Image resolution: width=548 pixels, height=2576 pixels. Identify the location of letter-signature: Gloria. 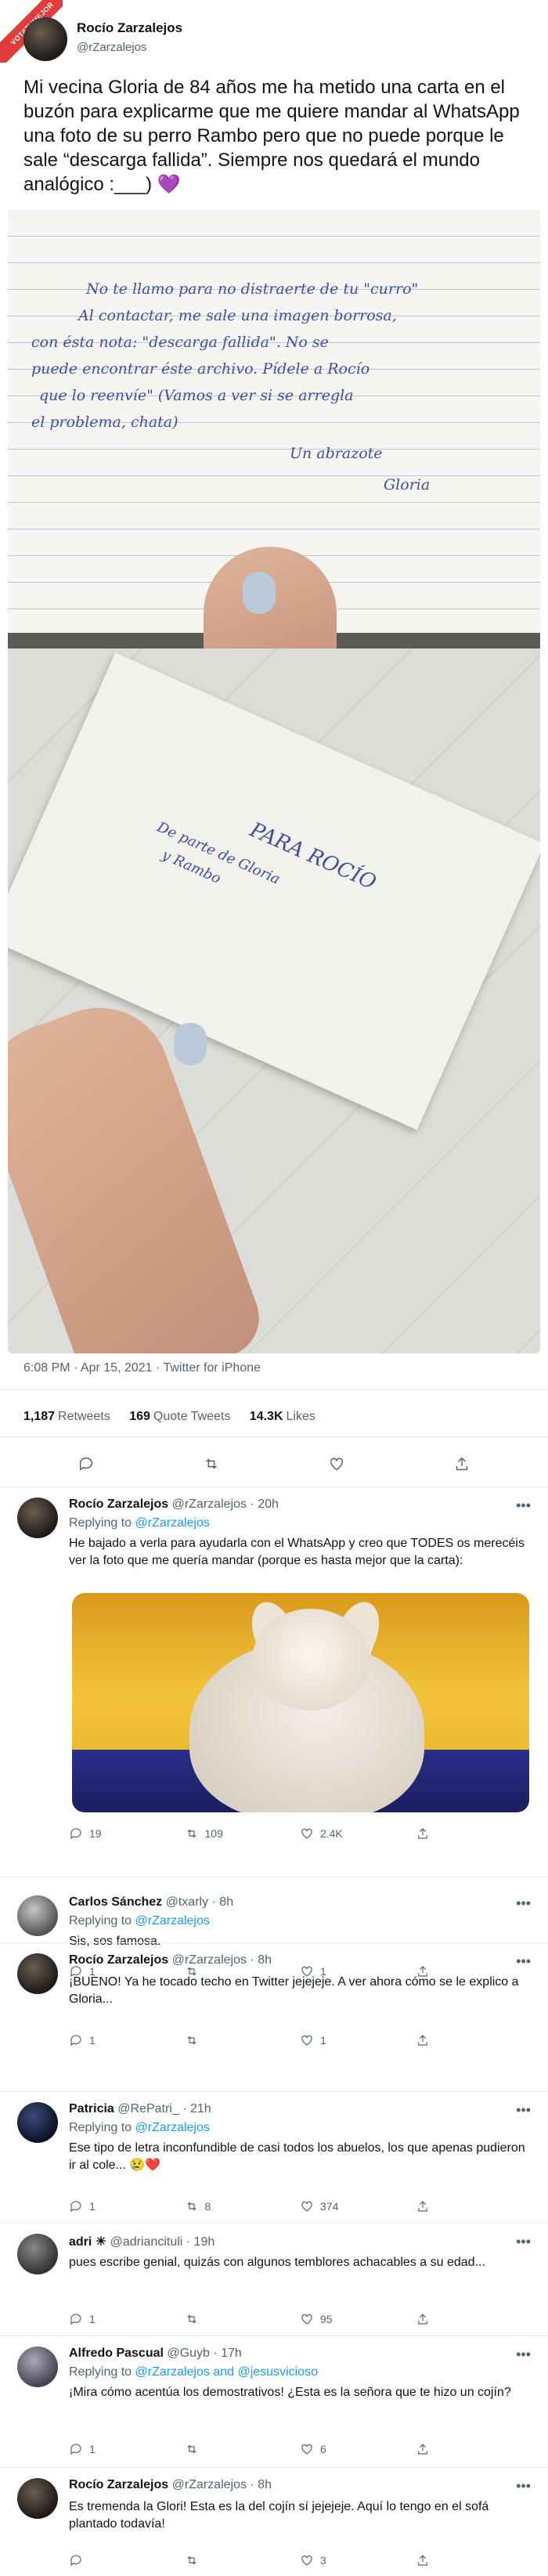
(407, 484).